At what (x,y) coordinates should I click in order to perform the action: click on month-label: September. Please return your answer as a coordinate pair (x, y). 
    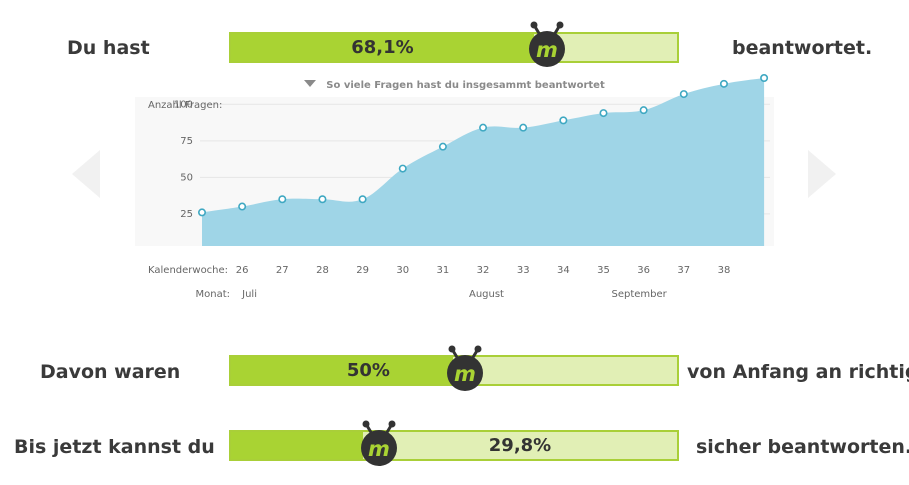
    Looking at the image, I should click on (640, 294).